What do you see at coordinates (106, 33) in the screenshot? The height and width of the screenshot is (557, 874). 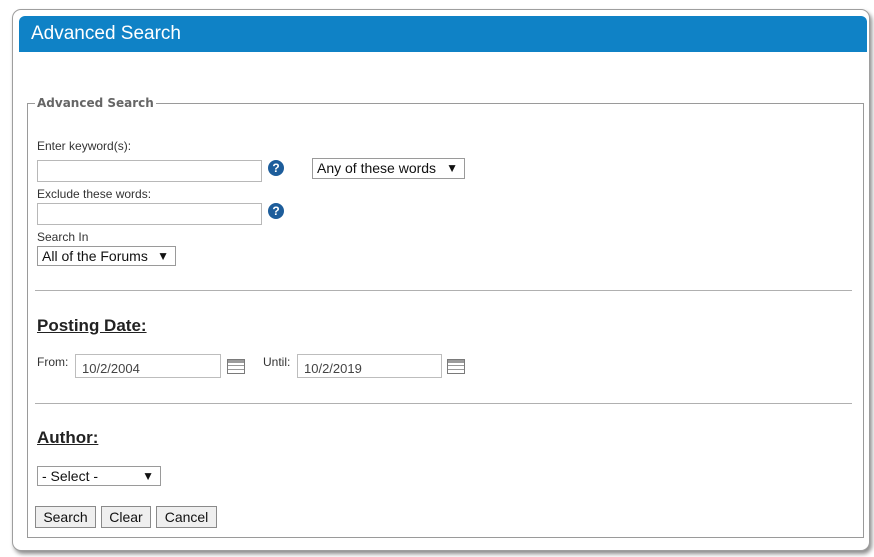 I see `dialog-title: Advanced Search` at bounding box center [106, 33].